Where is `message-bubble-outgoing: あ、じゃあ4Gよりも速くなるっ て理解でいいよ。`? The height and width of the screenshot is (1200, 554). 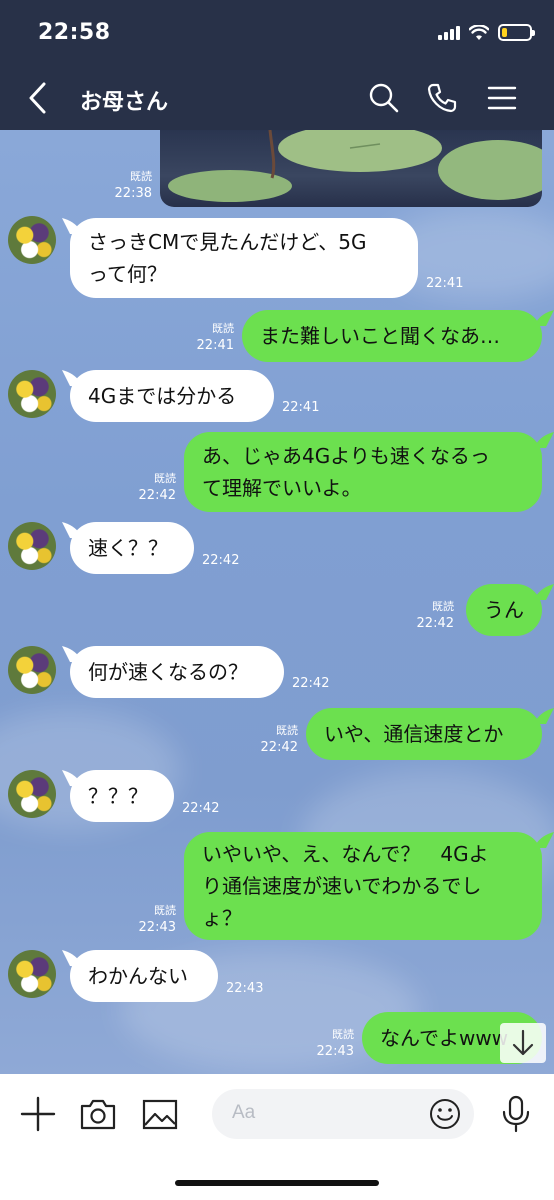
message-bubble-outgoing: あ、じゃあ4Gよりも速くなるっ て理解でいいよ。 is located at coordinates (363, 472).